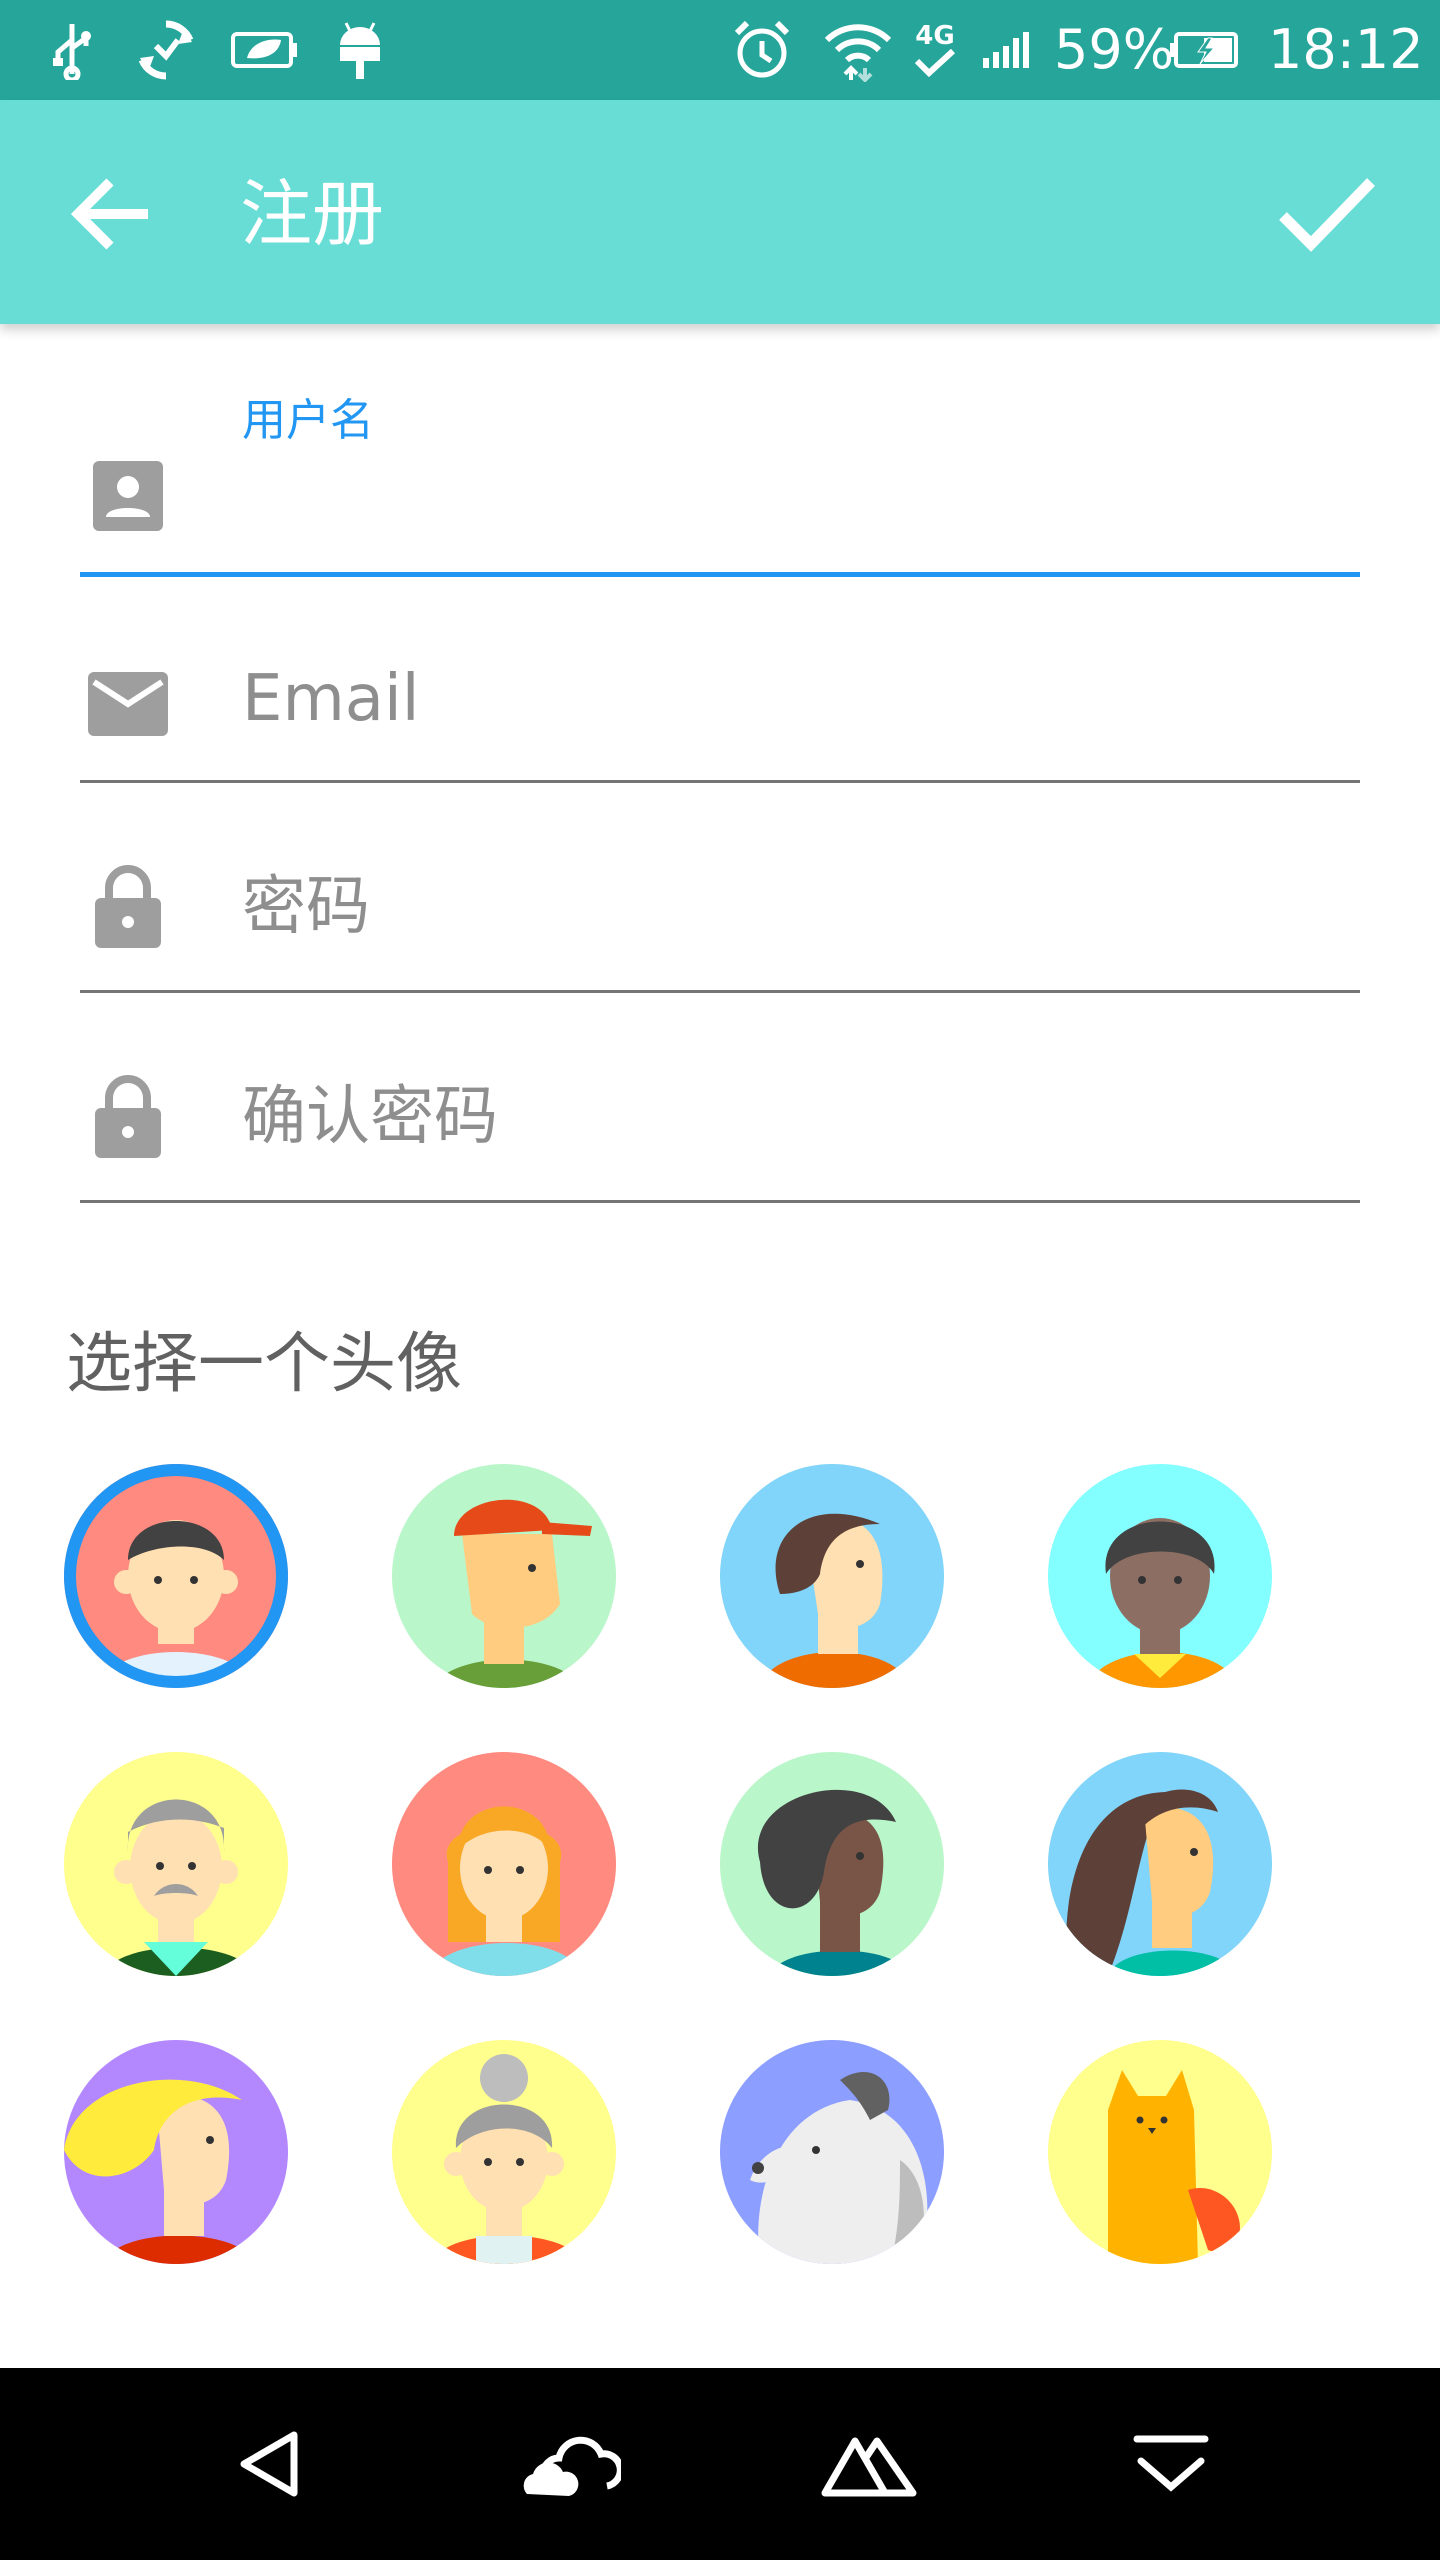  Describe the element at coordinates (1160, 1864) in the screenshot. I see `avatar-long-hair-woman` at that location.